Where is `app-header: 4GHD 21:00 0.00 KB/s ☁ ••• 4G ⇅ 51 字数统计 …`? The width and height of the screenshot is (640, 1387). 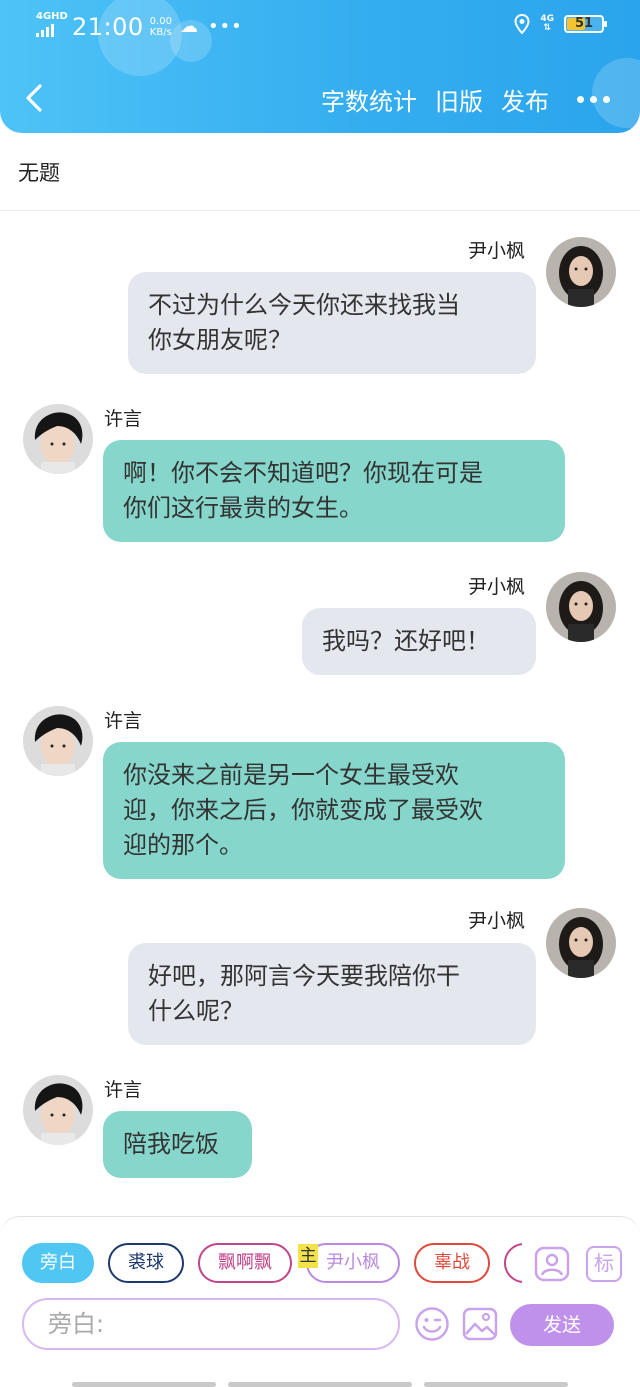 app-header: 4GHD 21:00 0.00 KB/s ☁ ••• 4G ⇅ 51 字数统计 … is located at coordinates (320, 66).